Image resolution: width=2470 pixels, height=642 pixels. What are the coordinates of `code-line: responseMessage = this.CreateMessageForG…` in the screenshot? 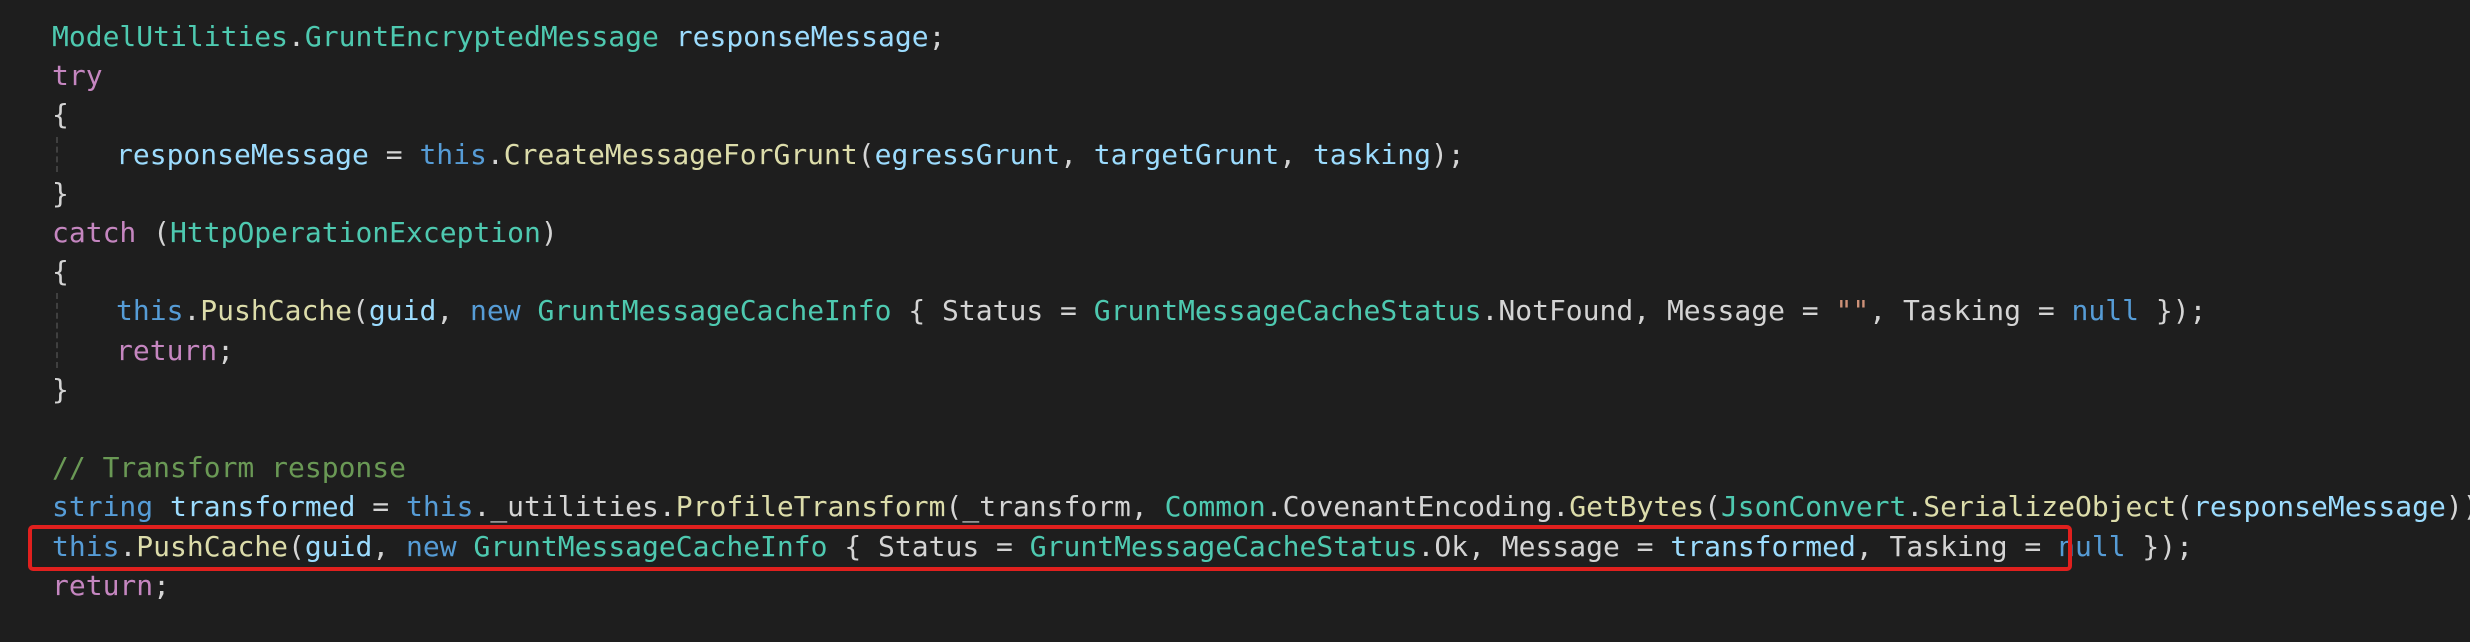 It's located at (758, 154).